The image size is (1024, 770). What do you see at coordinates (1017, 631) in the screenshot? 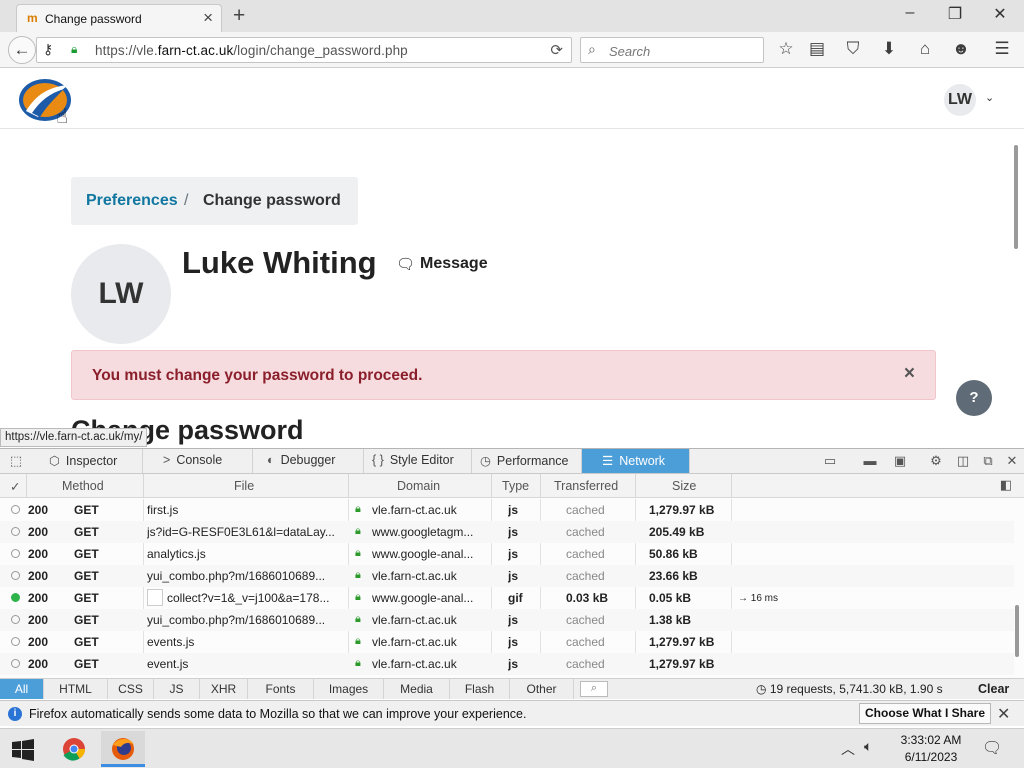
I see `network-scrollbar` at bounding box center [1017, 631].